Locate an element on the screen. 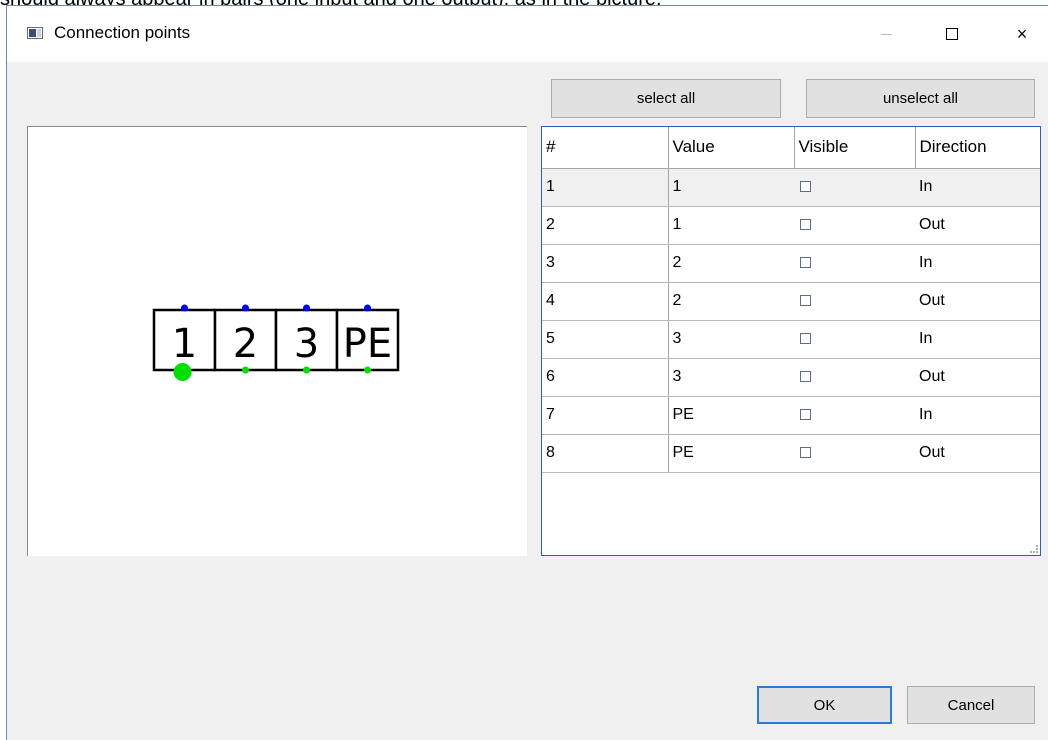 Image resolution: width=1048 pixels, height=740 pixels. window-title: Connection points is located at coordinates (122, 32).